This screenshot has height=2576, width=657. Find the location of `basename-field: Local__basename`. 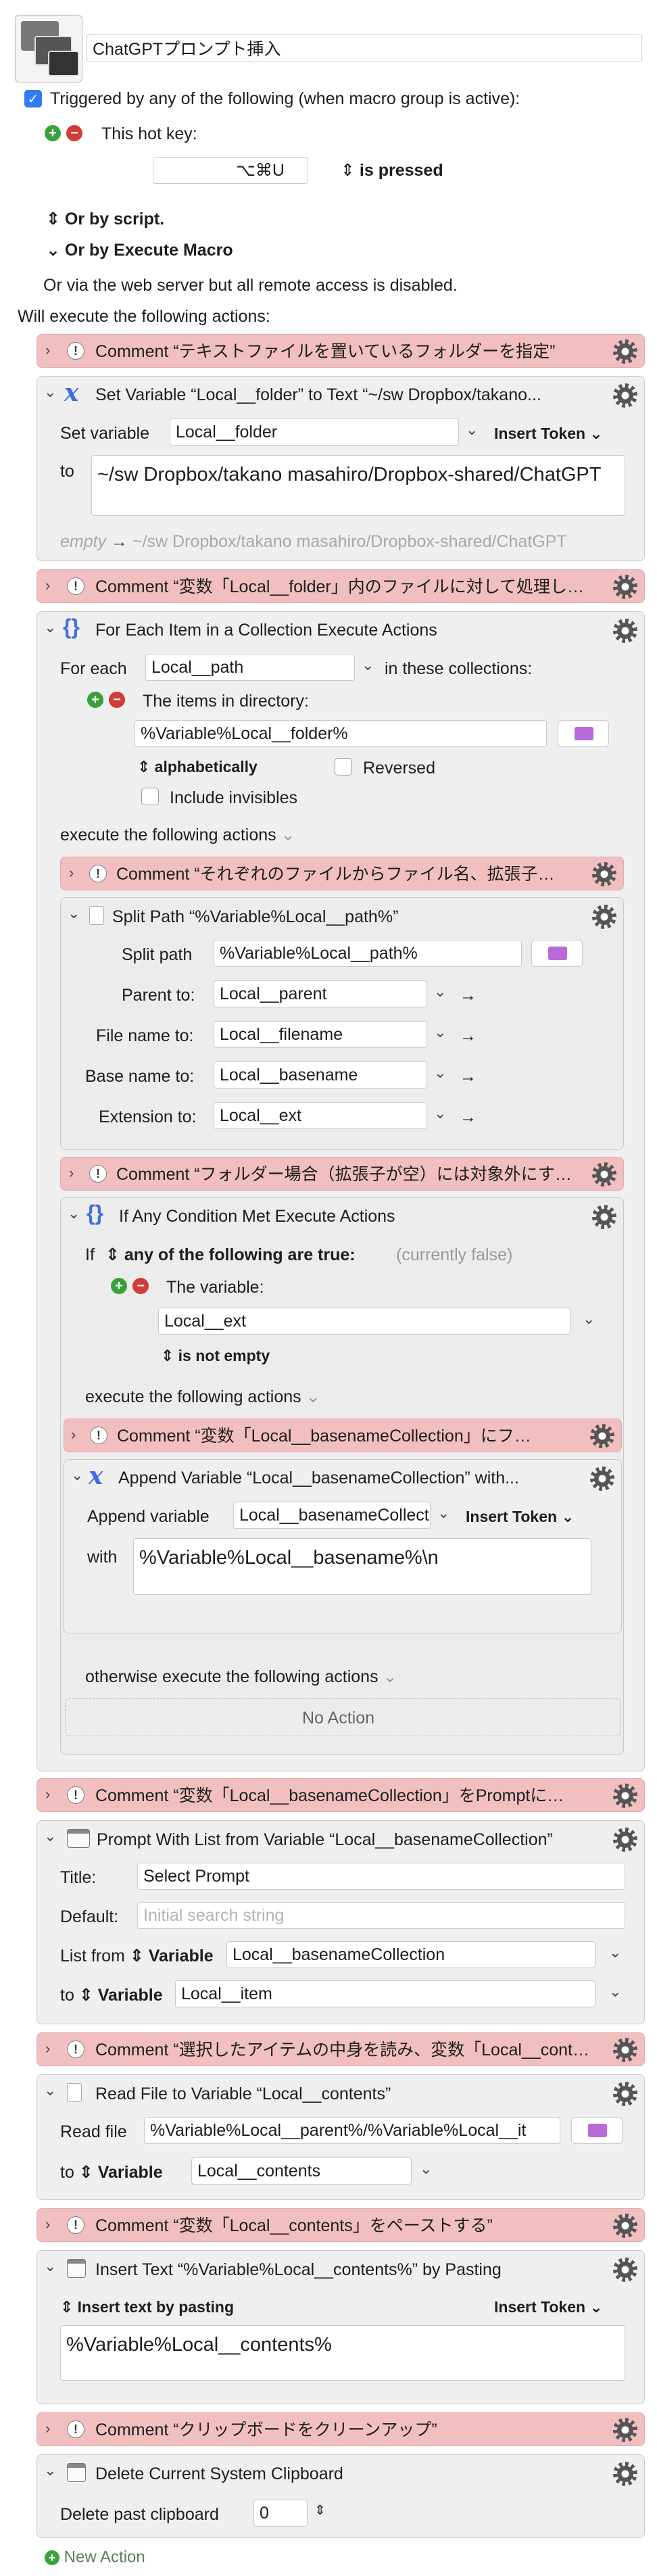

basename-field: Local__basename is located at coordinates (320, 1075).